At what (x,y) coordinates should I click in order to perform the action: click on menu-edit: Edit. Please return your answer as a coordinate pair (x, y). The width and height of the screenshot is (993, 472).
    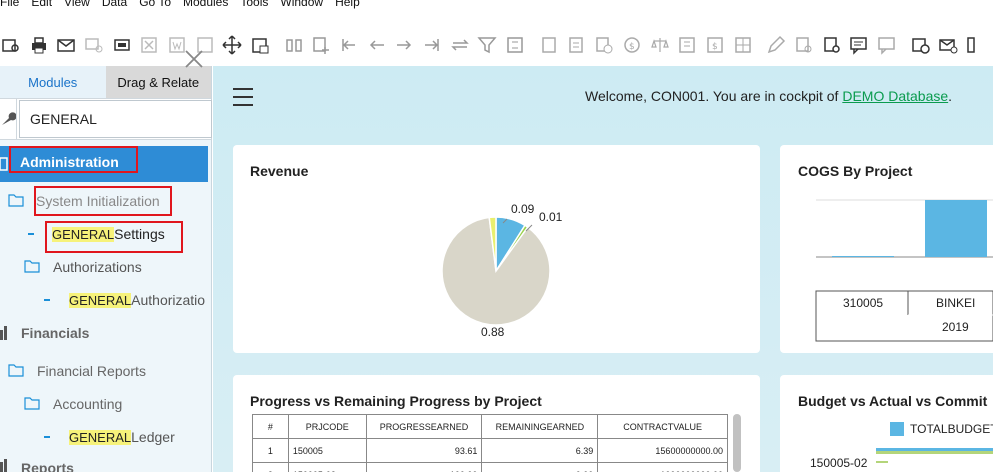
    Looking at the image, I should click on (45, 4).